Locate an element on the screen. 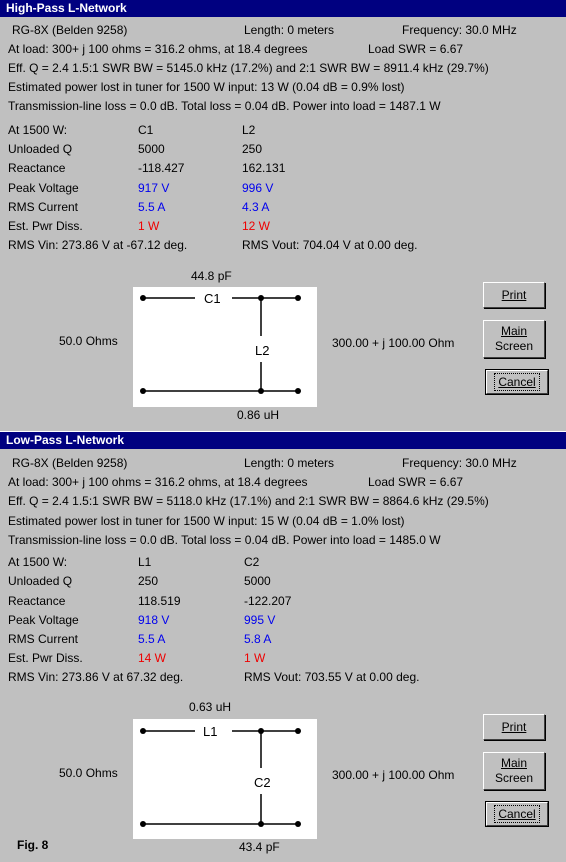  series-component-value: 44.8 pF is located at coordinates (211, 276).